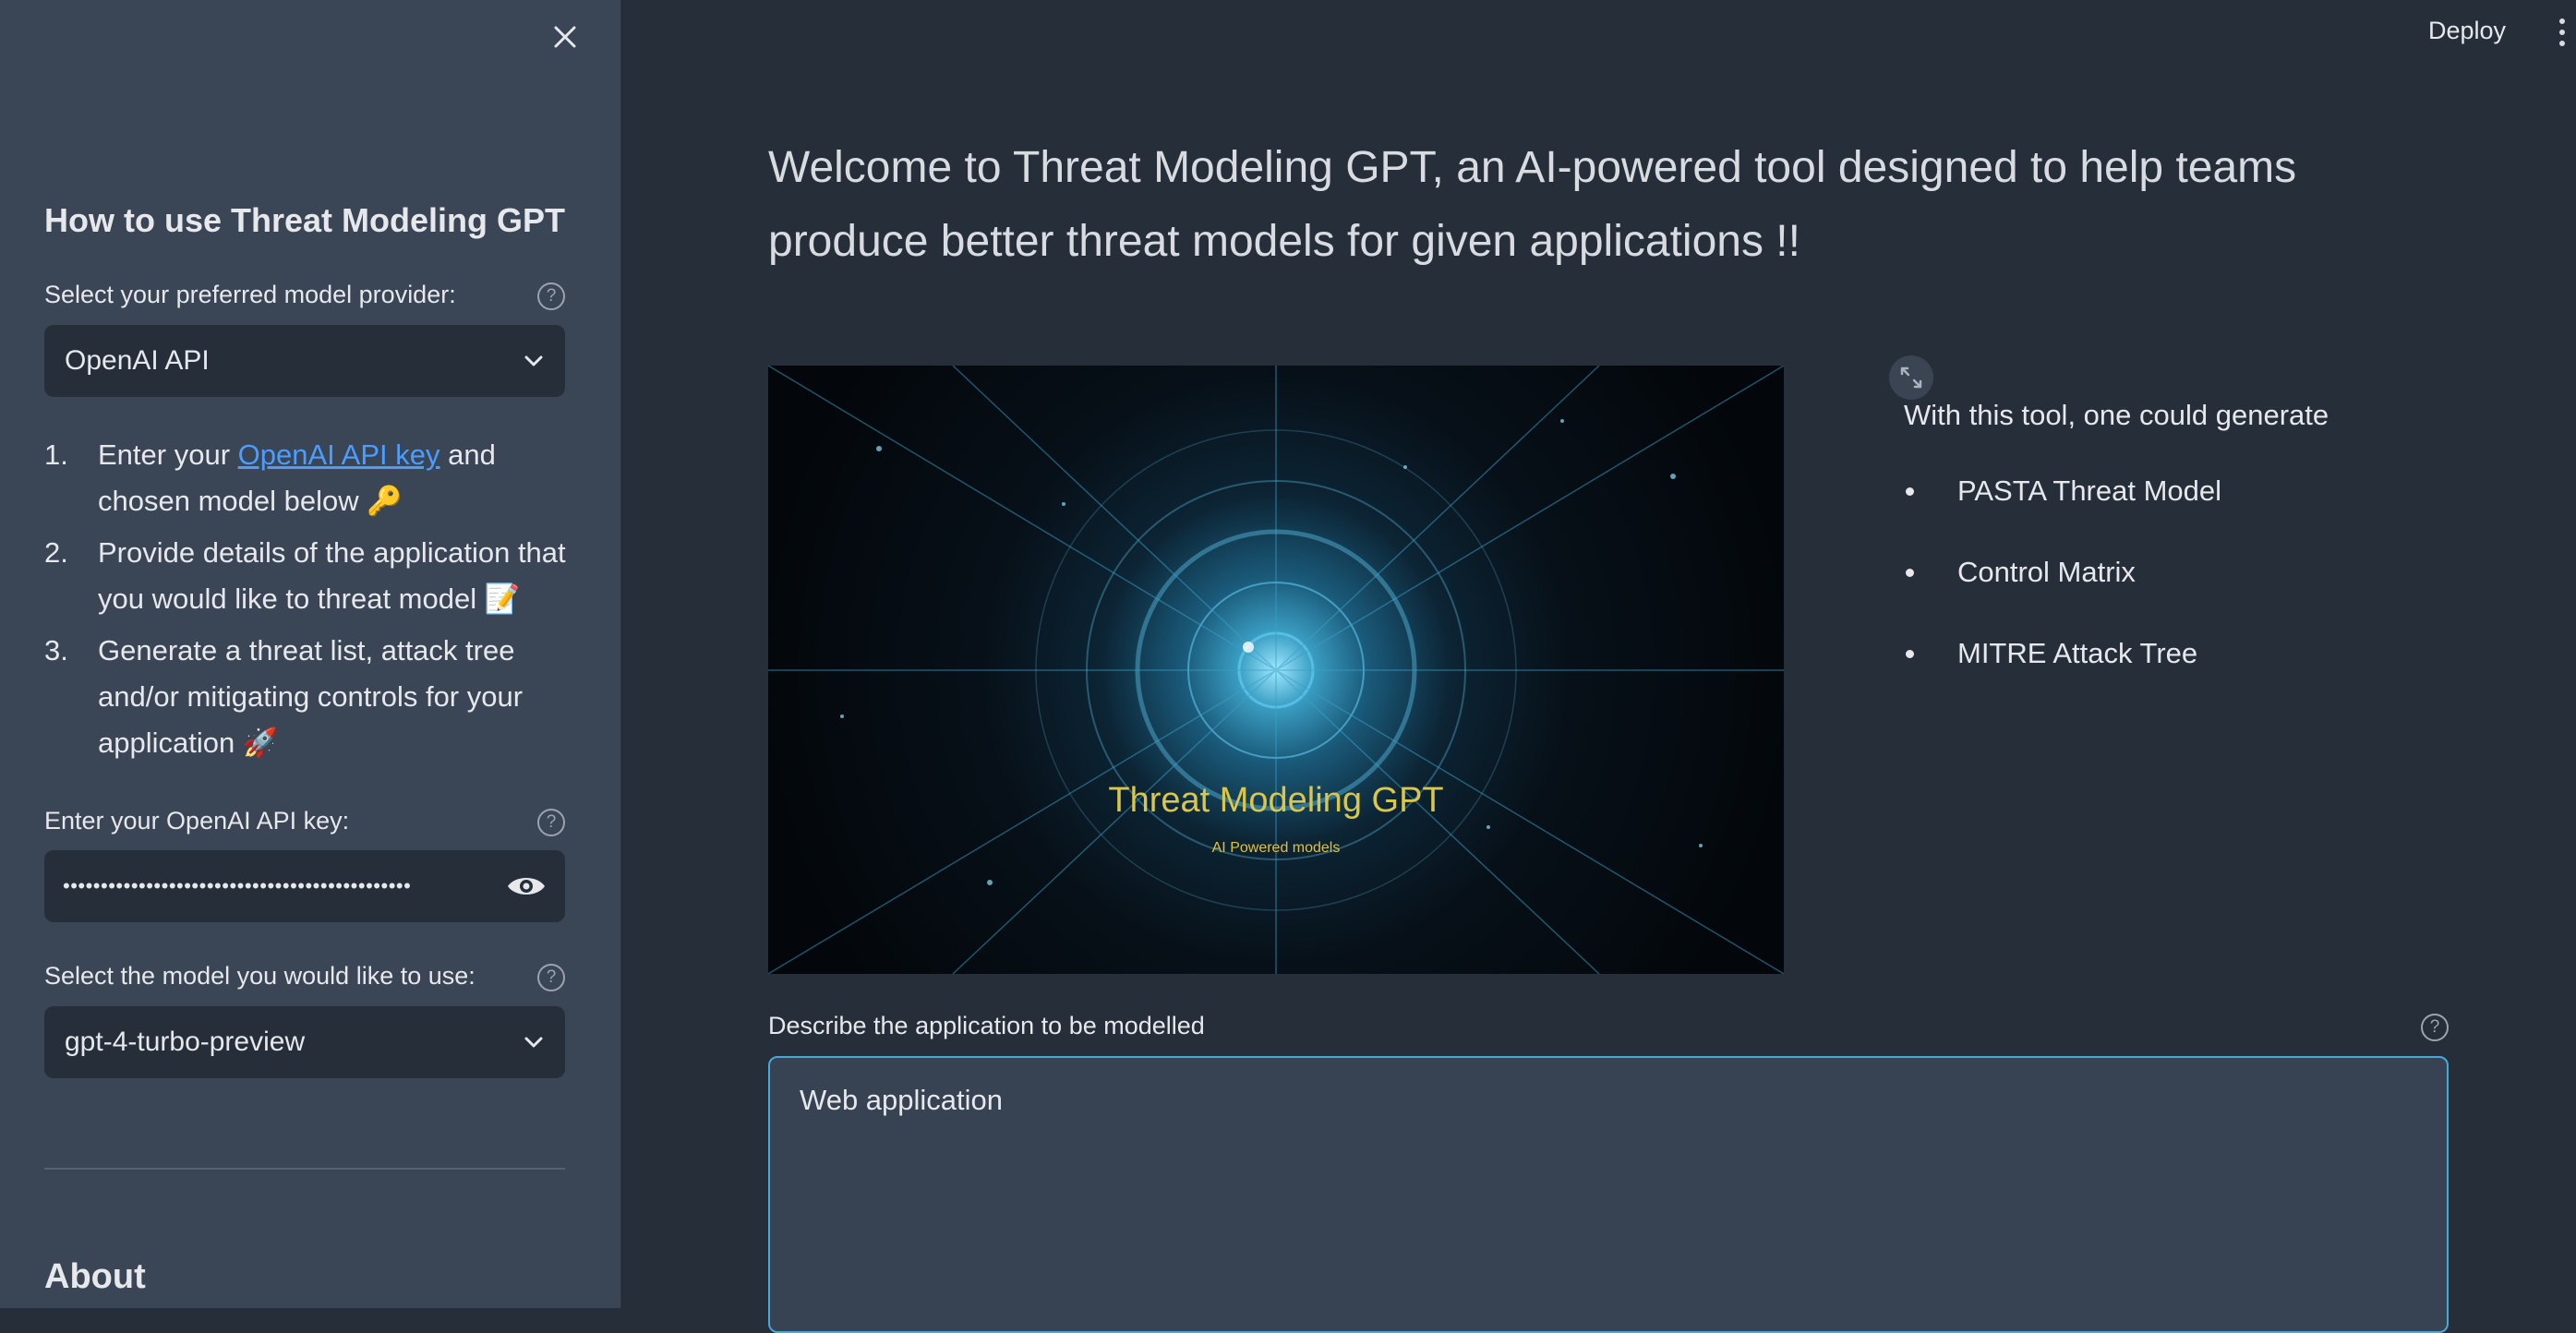 Image resolution: width=2576 pixels, height=1333 pixels. I want to click on expand-image-button, so click(1911, 377).